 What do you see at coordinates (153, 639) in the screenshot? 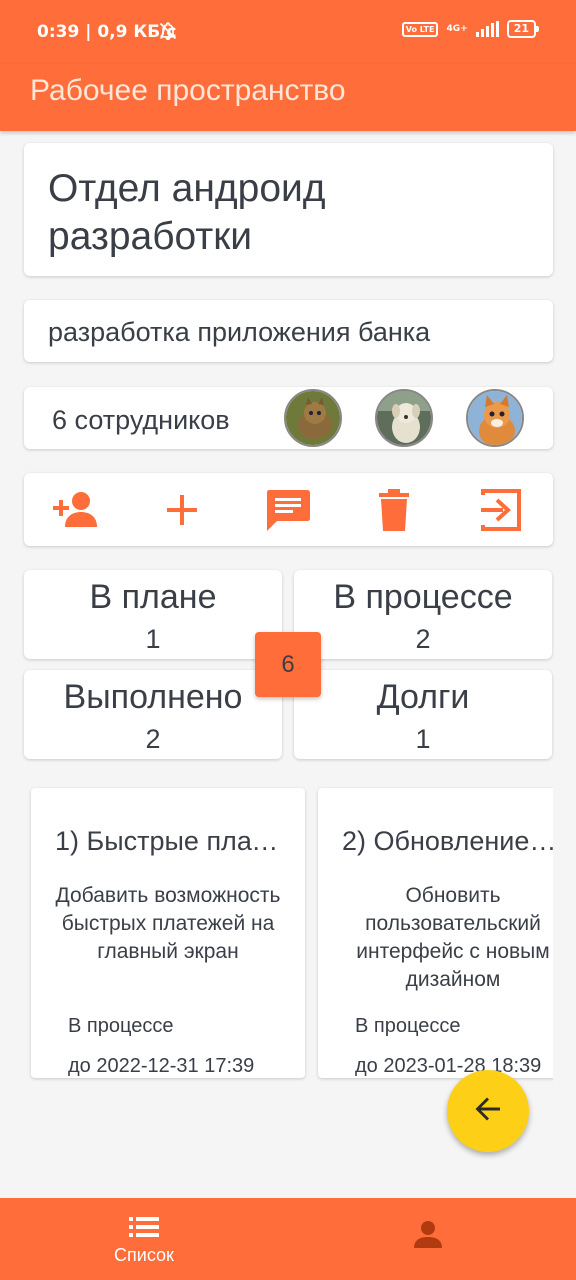
I see `stat-planned-value: 1` at bounding box center [153, 639].